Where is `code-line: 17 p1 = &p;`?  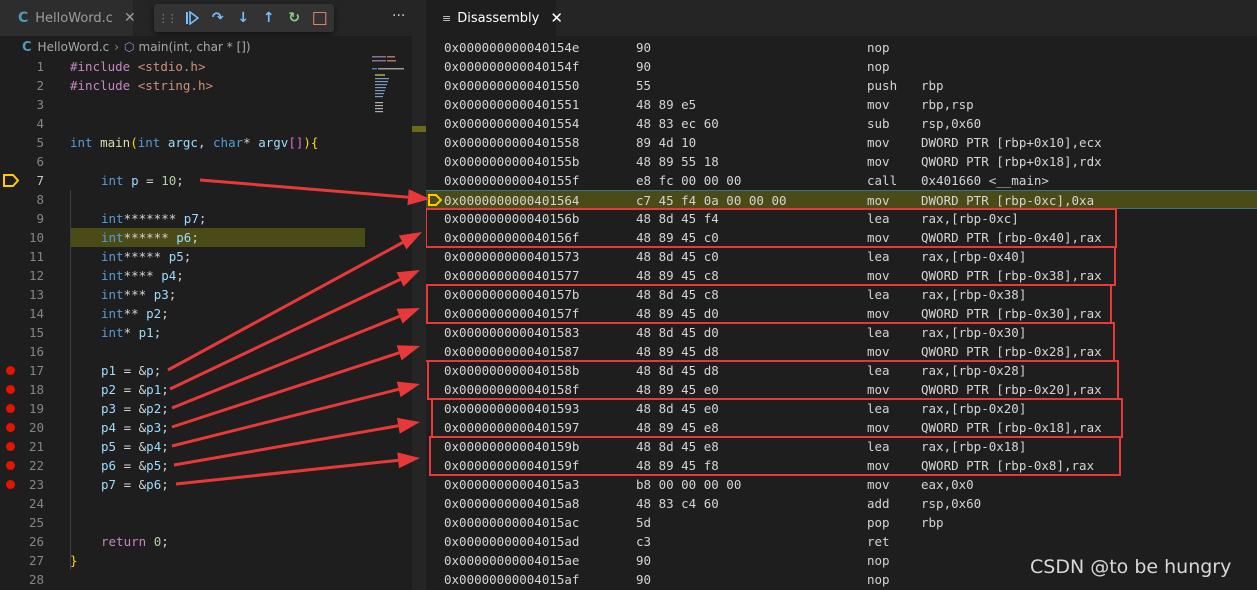 code-line: 17 p1 = &p; is located at coordinates (206, 370).